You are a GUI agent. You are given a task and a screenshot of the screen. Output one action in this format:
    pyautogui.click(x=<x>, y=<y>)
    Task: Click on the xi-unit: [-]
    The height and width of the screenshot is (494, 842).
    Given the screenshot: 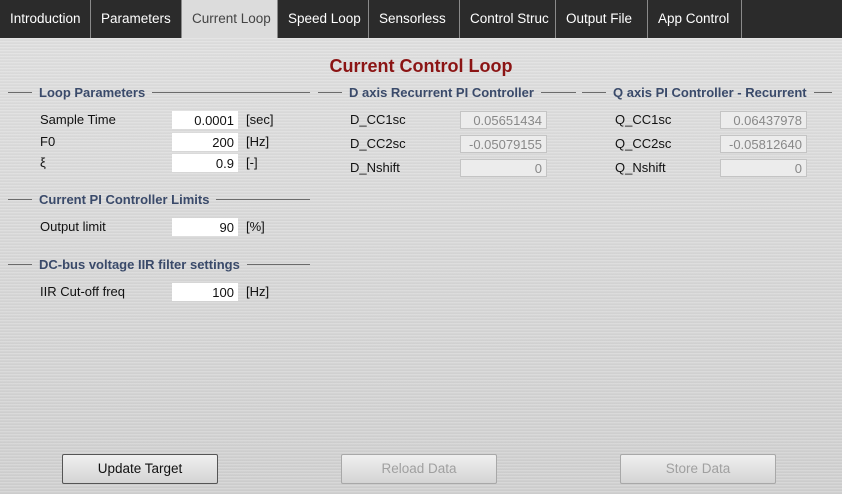 What is the action you would take?
    pyautogui.click(x=252, y=162)
    